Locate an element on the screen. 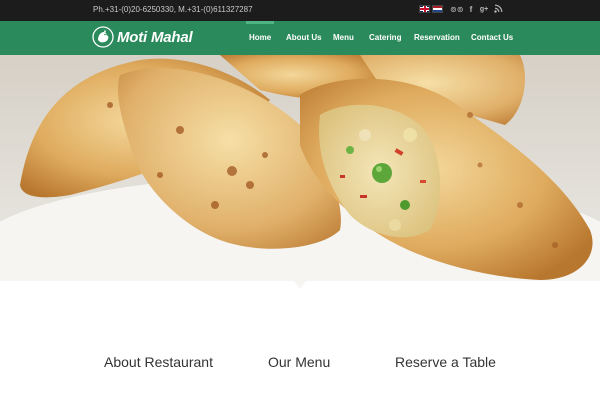  nav-contact-us: Contact Us is located at coordinates (492, 38).